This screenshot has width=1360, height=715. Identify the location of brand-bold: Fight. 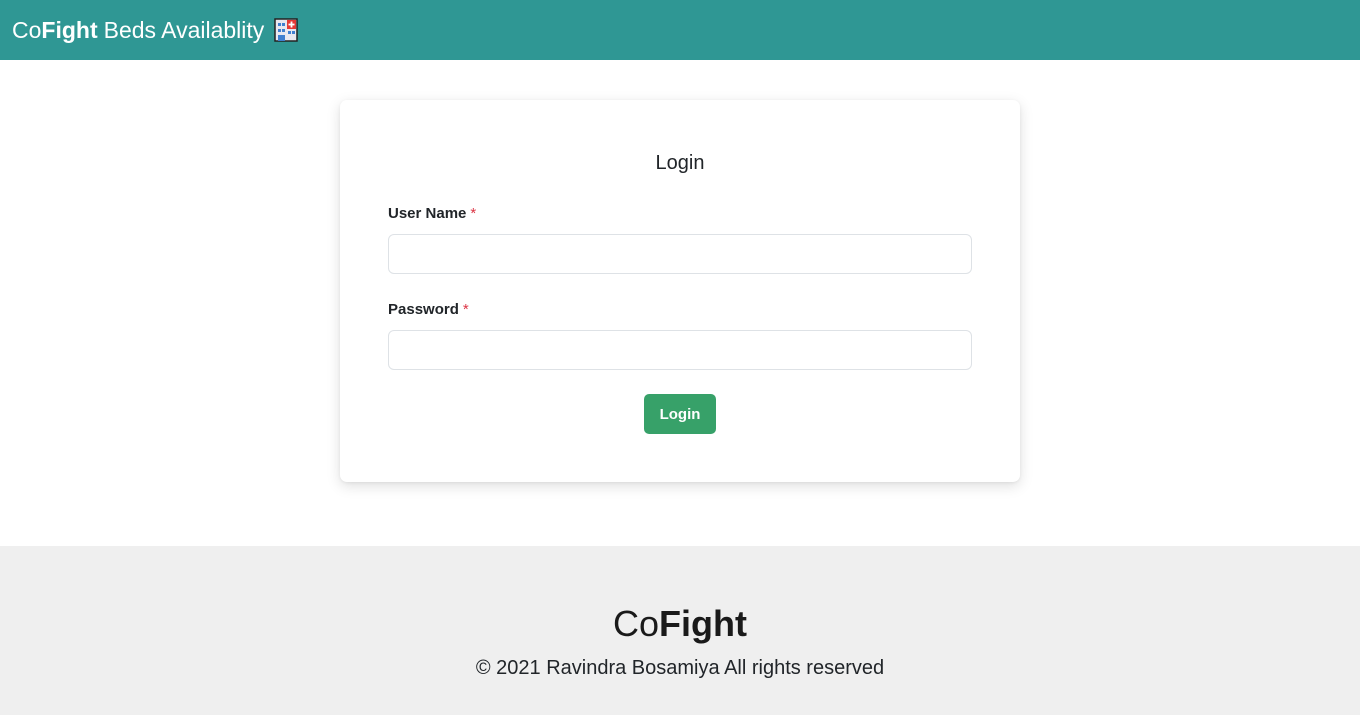
(69, 29).